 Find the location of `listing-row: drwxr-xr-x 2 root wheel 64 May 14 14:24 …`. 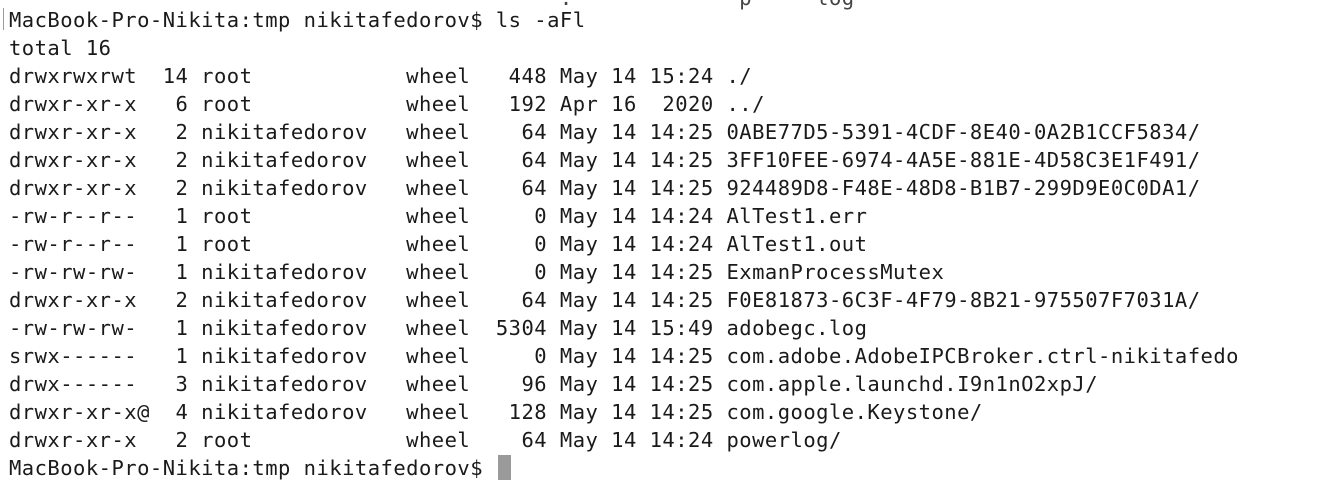

listing-row: drwxr-xr-x 2 root wheel 64 May 14 14:24 … is located at coordinates (425, 440).